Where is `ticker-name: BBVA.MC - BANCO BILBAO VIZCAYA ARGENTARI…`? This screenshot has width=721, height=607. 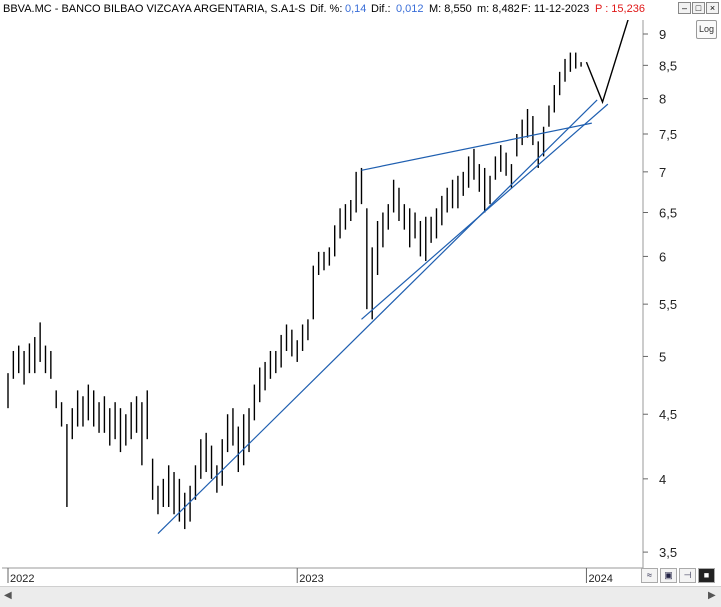
ticker-name: BBVA.MC - BANCO BILBAO VIZCAYA ARGENTARI… is located at coordinates (151, 9).